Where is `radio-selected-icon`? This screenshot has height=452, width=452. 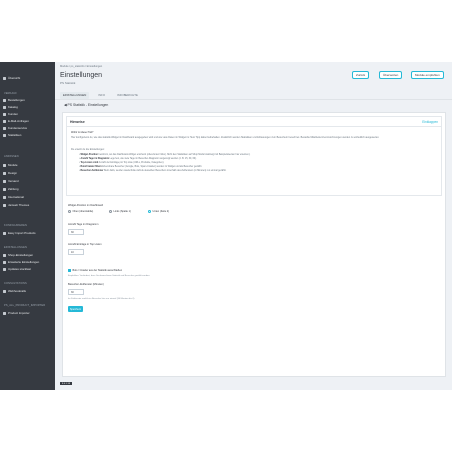
radio-selected-icon is located at coordinates (149, 211).